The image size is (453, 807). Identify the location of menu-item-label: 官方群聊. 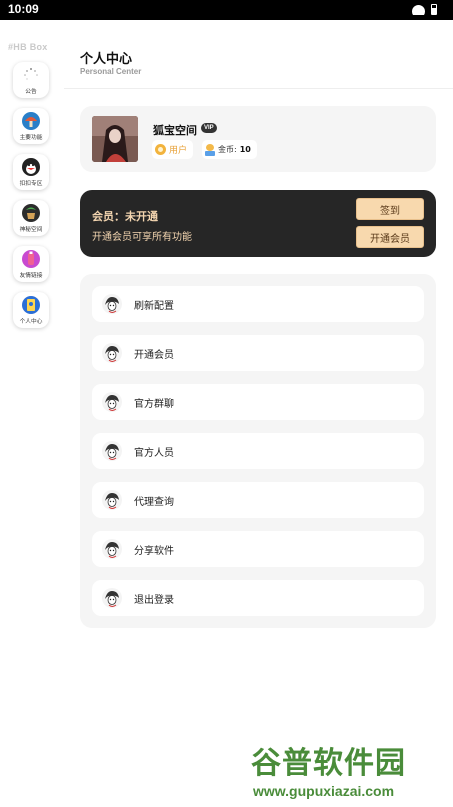
(154, 404).